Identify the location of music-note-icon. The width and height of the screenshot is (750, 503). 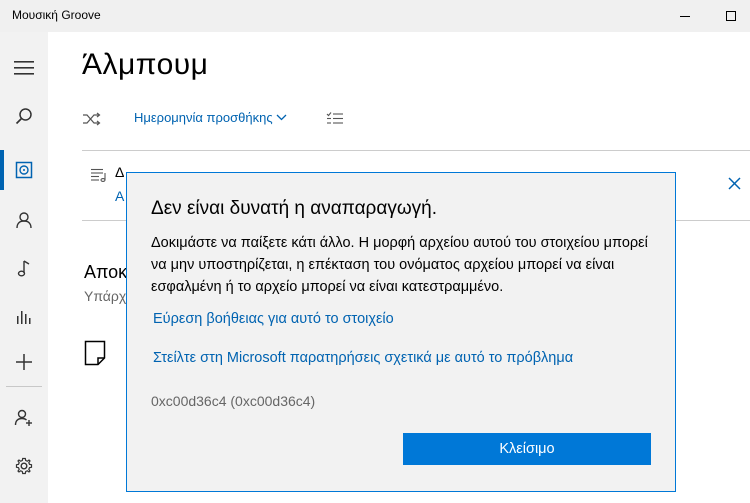
(23, 268).